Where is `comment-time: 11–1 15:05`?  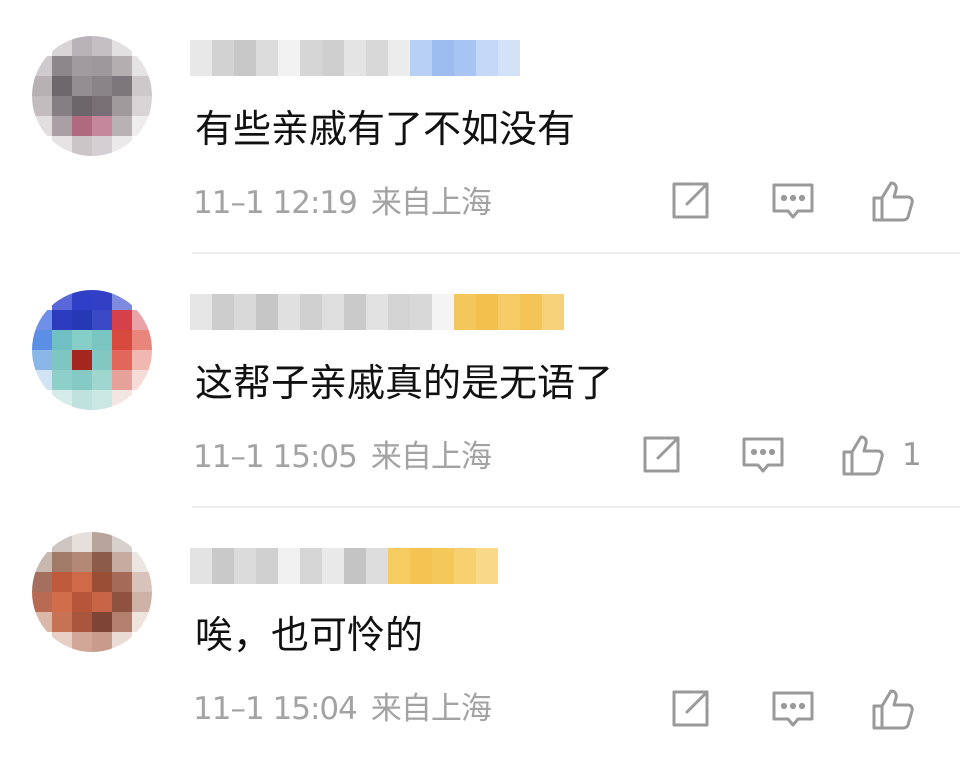 comment-time: 11–1 15:05 is located at coordinates (275, 457).